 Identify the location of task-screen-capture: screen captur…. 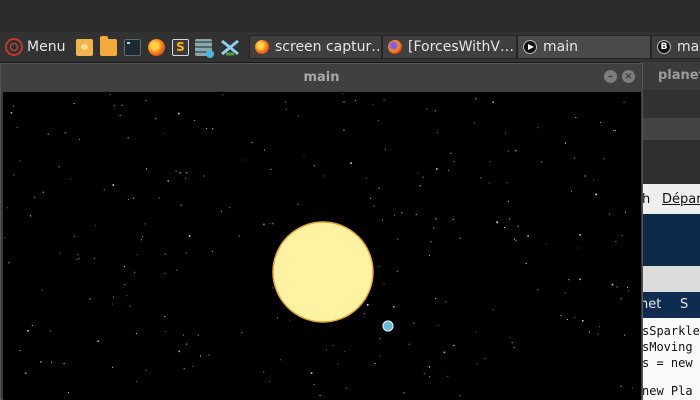
(315, 47).